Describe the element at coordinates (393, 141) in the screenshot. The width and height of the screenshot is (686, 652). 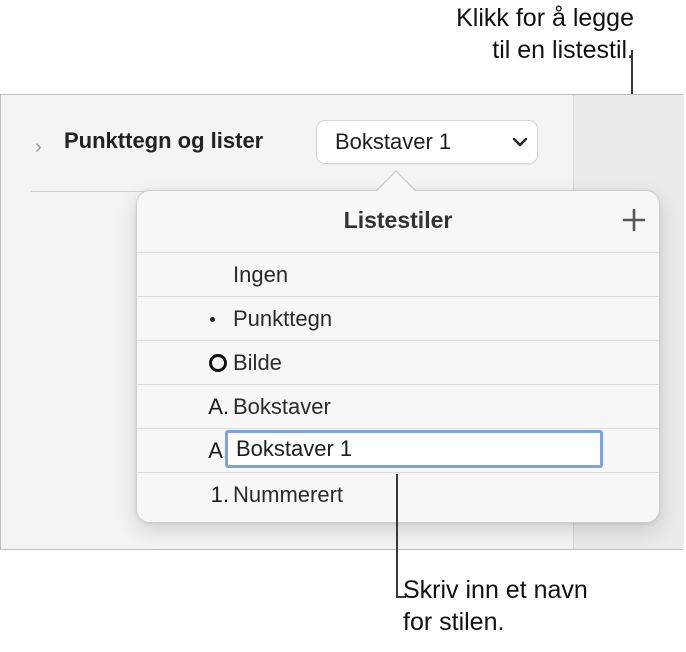
I see `list-style-popup-value: Bokstaver 1` at that location.